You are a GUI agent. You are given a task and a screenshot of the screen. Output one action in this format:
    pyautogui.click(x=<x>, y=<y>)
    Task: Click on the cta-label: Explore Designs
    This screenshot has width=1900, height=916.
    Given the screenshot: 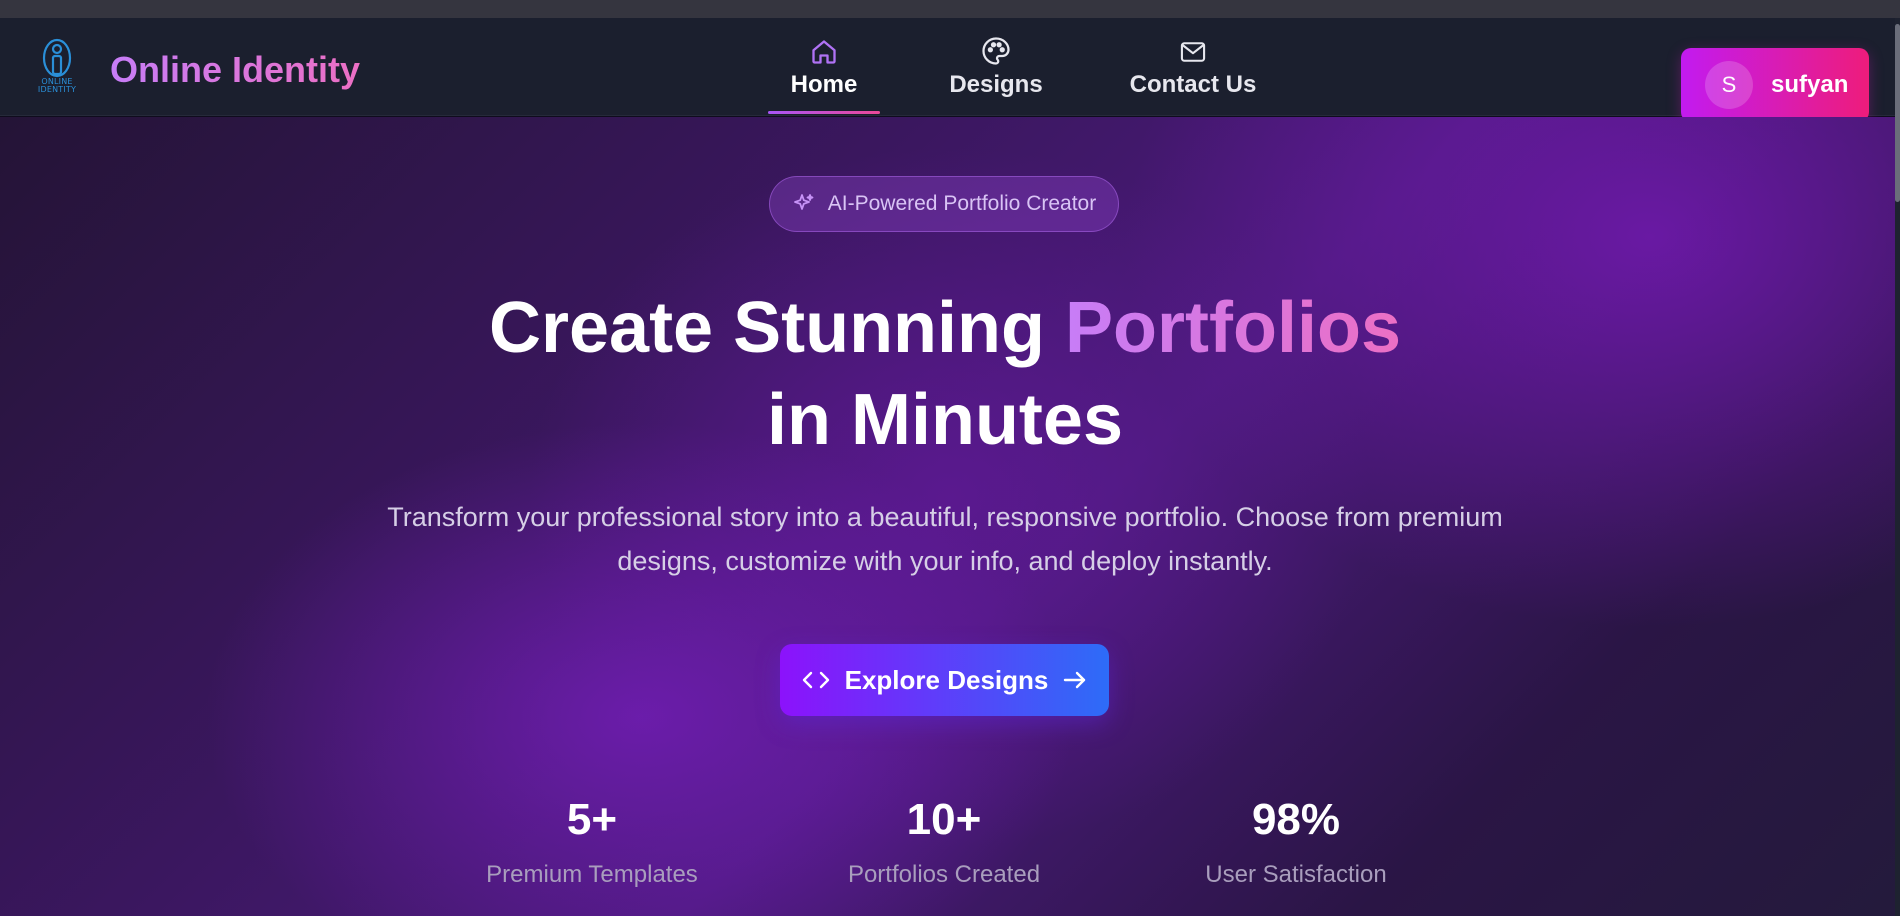 What is the action you would take?
    pyautogui.click(x=946, y=679)
    